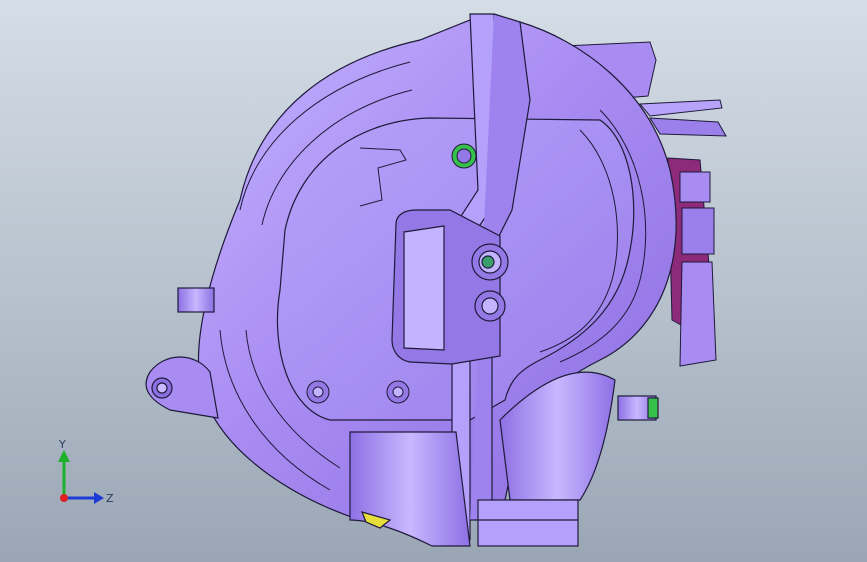 The width and height of the screenshot is (867, 562). What do you see at coordinates (464, 156) in the screenshot?
I see `green-fitting` at bounding box center [464, 156].